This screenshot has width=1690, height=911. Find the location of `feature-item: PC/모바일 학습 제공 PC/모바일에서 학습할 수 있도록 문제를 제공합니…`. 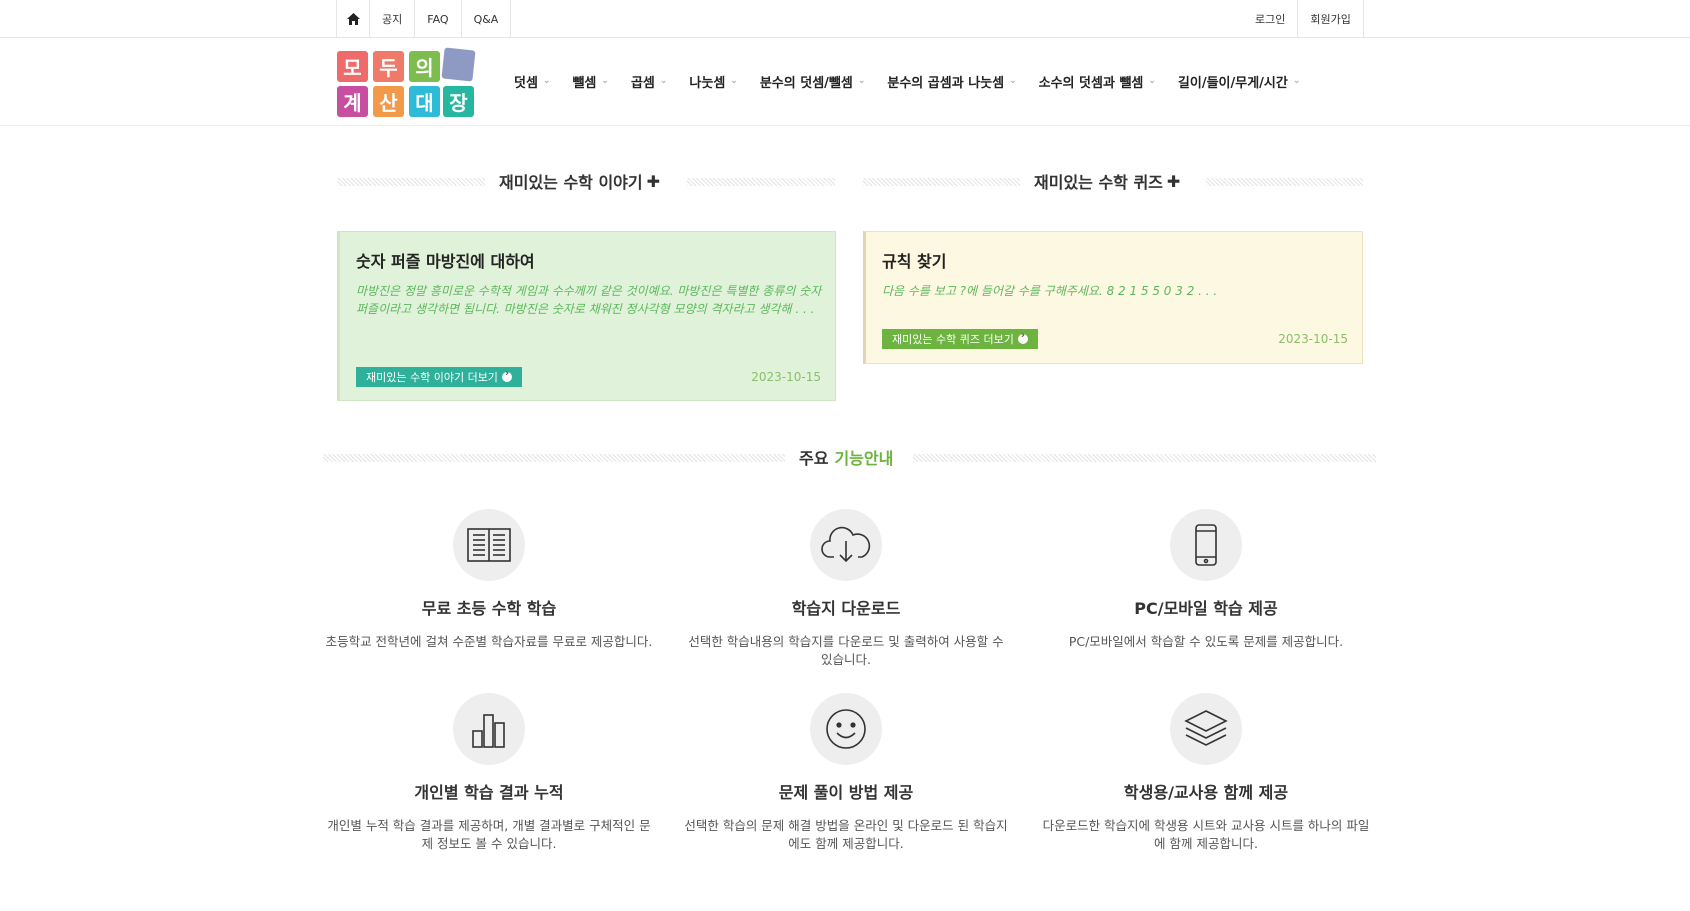

feature-item: PC/모바일 학습 제공 PC/모바일에서 학습할 수 있도록 문제를 제공합니… is located at coordinates (1206, 580).